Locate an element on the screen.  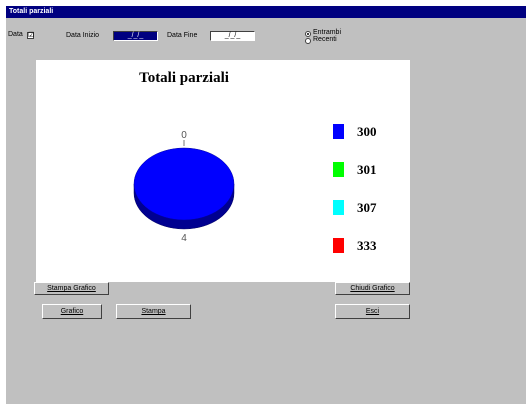
legend-label-307: 307 is located at coordinates (367, 207).